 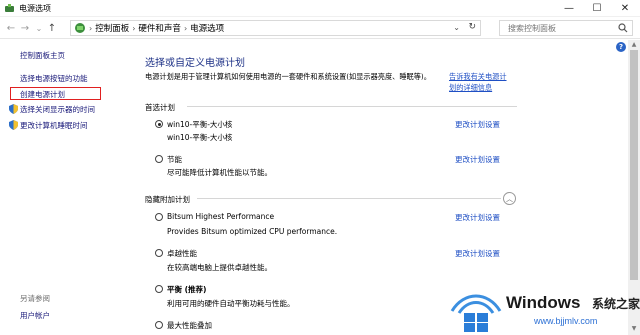 I want to click on search-box, so click(x=566, y=28).